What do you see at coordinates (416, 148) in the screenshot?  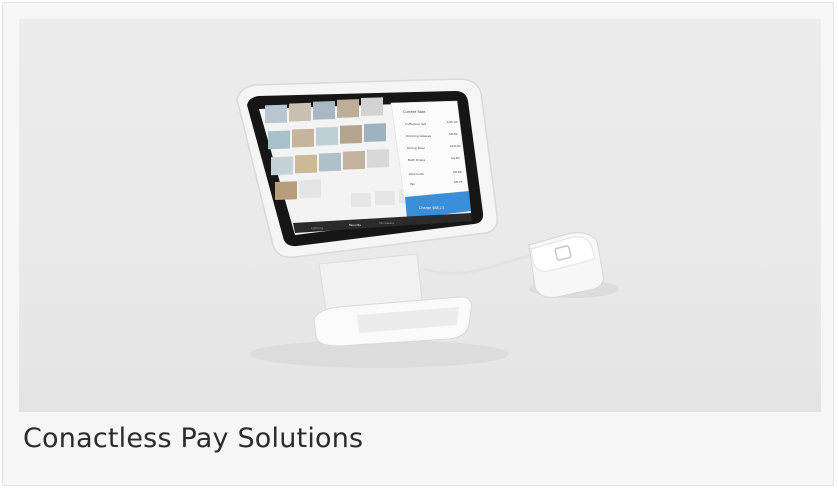 I see `sale-line-name: Dining Bowl` at bounding box center [416, 148].